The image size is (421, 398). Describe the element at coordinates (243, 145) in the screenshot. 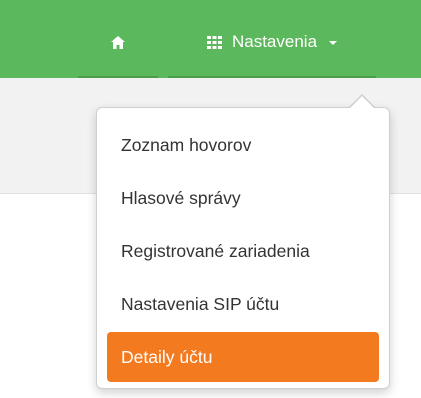

I see `menu-item-call-list: Zoznam hovorov` at that location.